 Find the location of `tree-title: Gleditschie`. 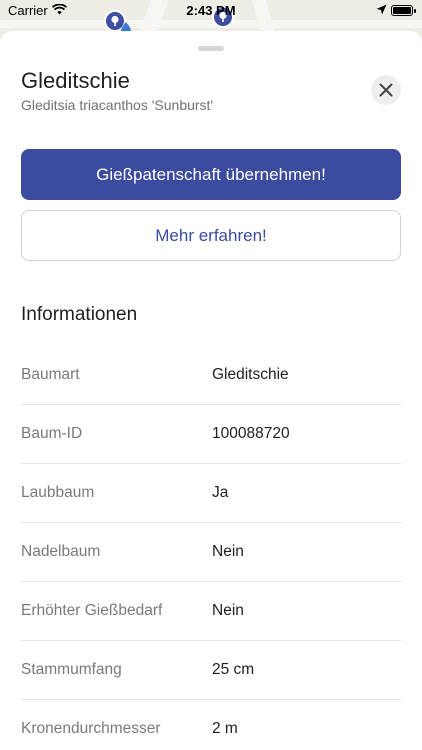

tree-title: Gleditschie is located at coordinates (75, 80).